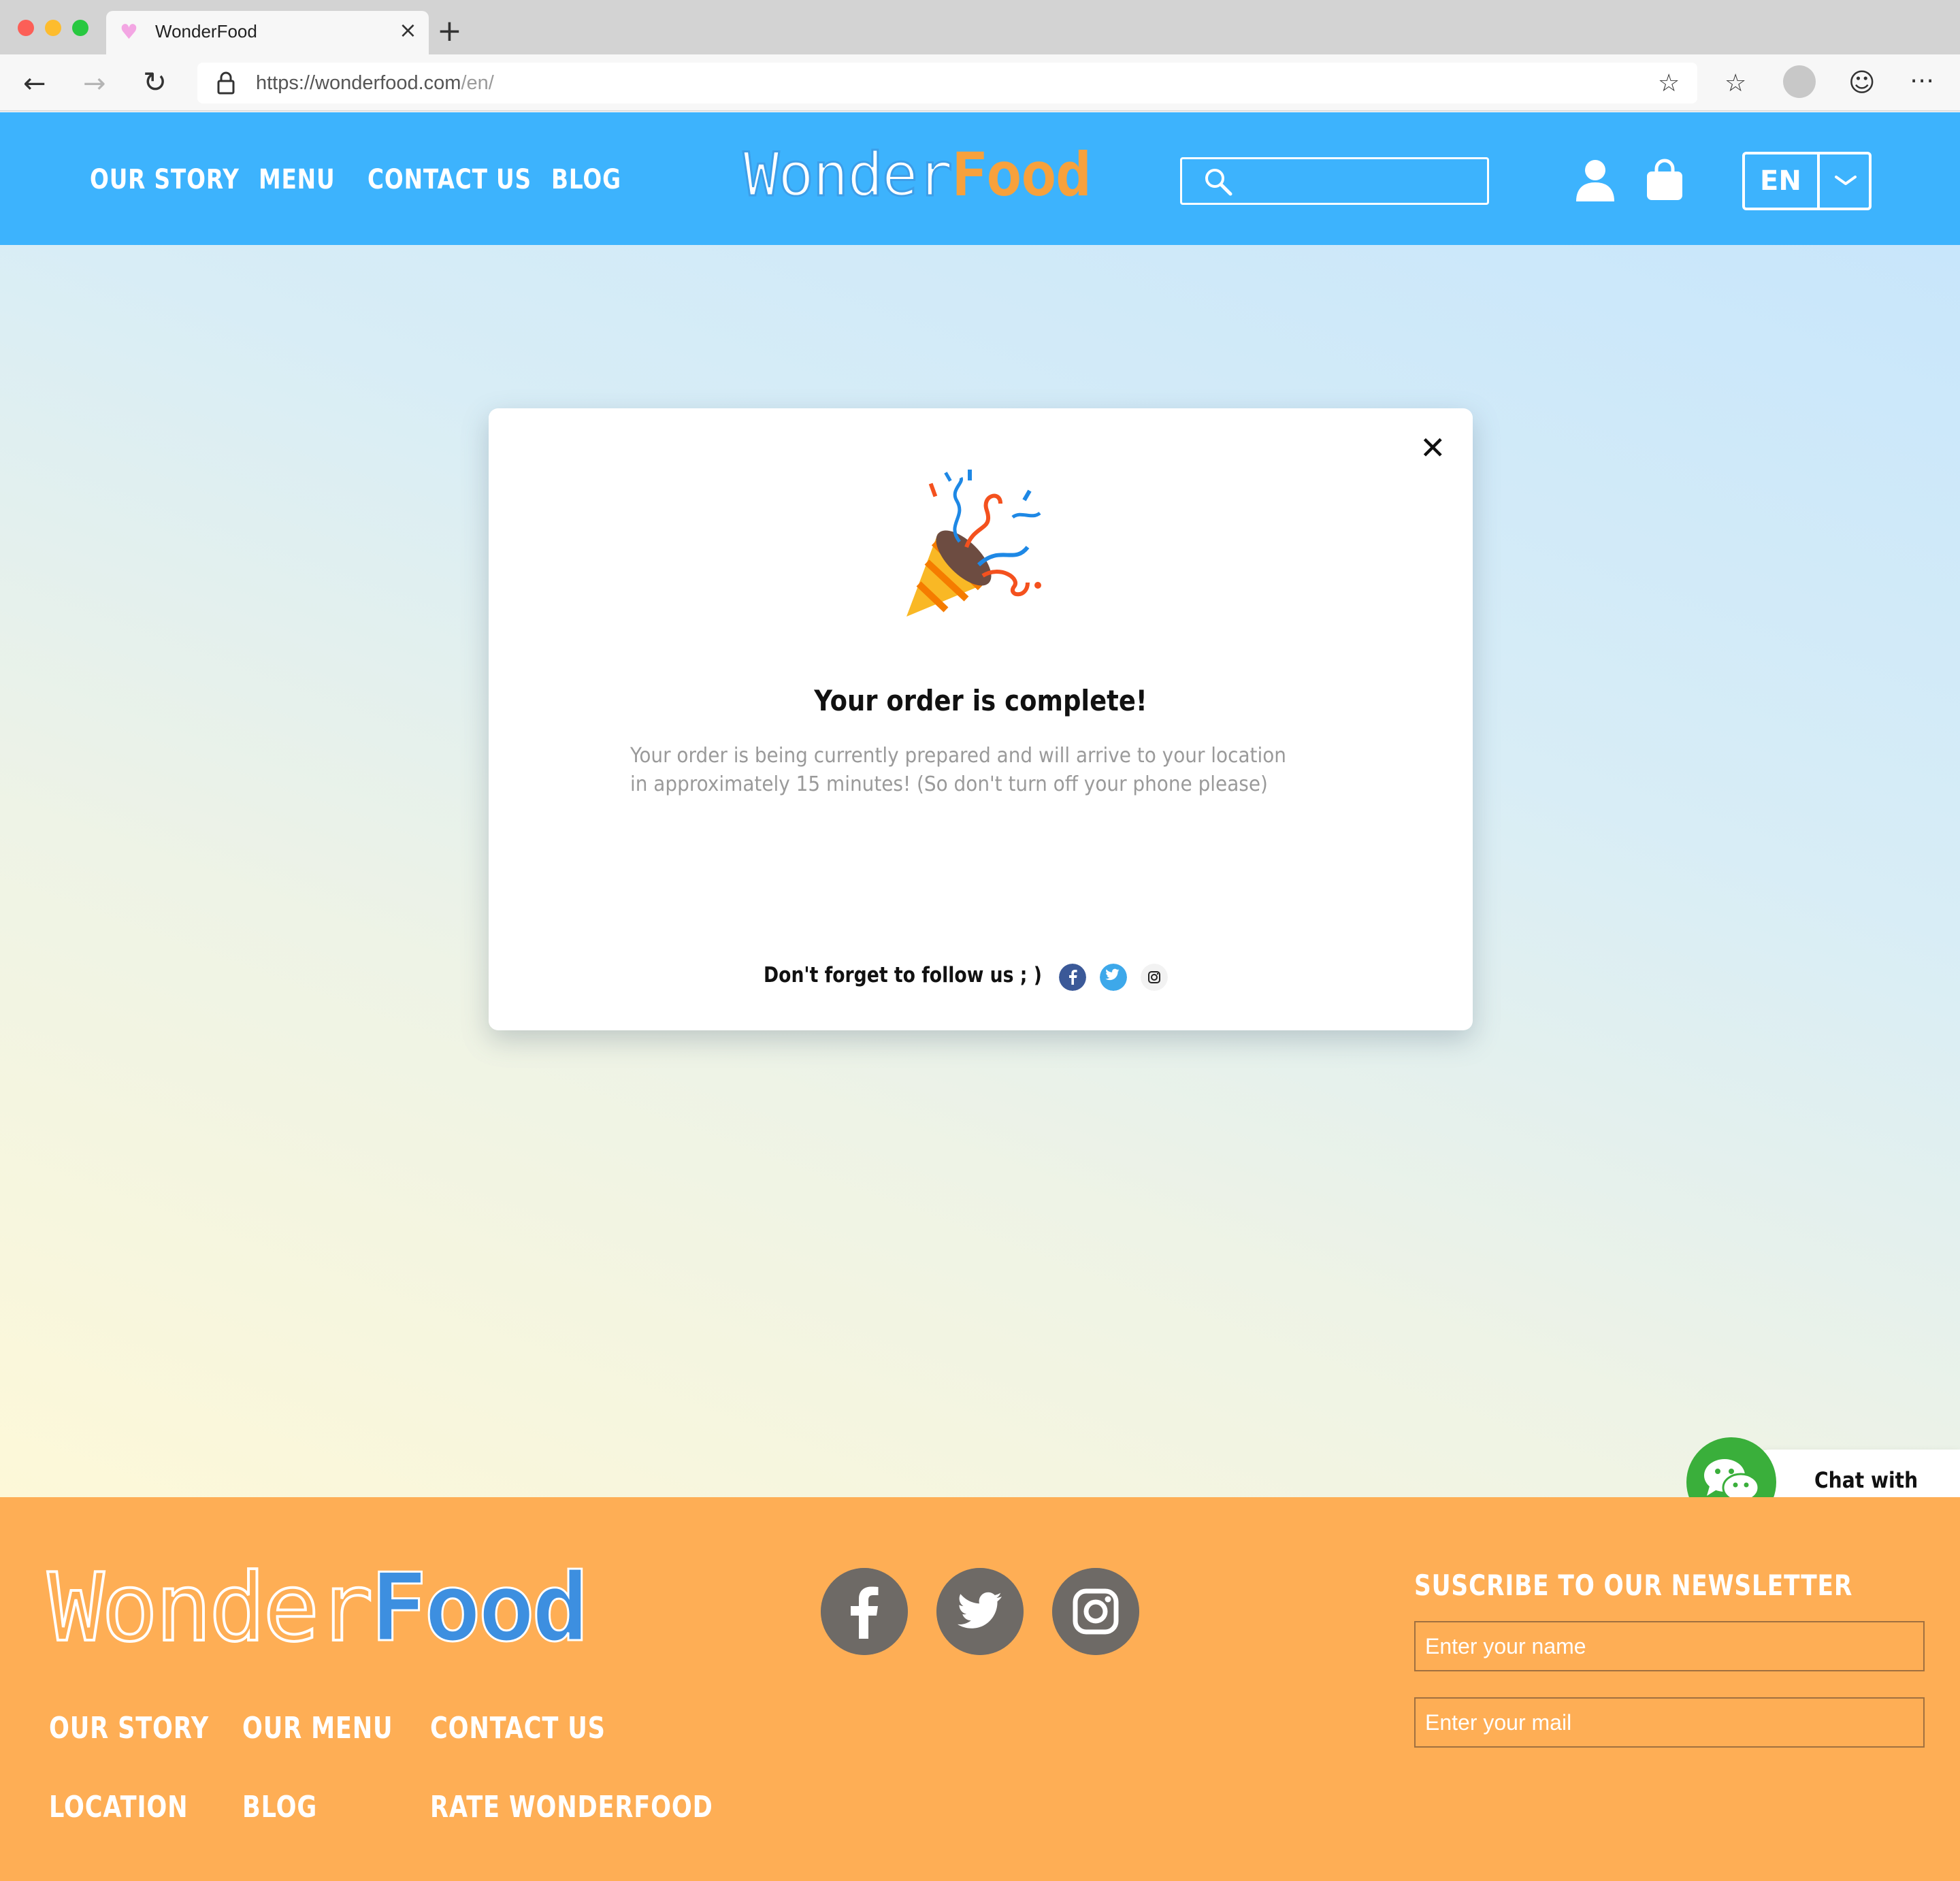 This screenshot has height=1881, width=1960. Describe the element at coordinates (1595, 179) in the screenshot. I see `user-icon` at that location.